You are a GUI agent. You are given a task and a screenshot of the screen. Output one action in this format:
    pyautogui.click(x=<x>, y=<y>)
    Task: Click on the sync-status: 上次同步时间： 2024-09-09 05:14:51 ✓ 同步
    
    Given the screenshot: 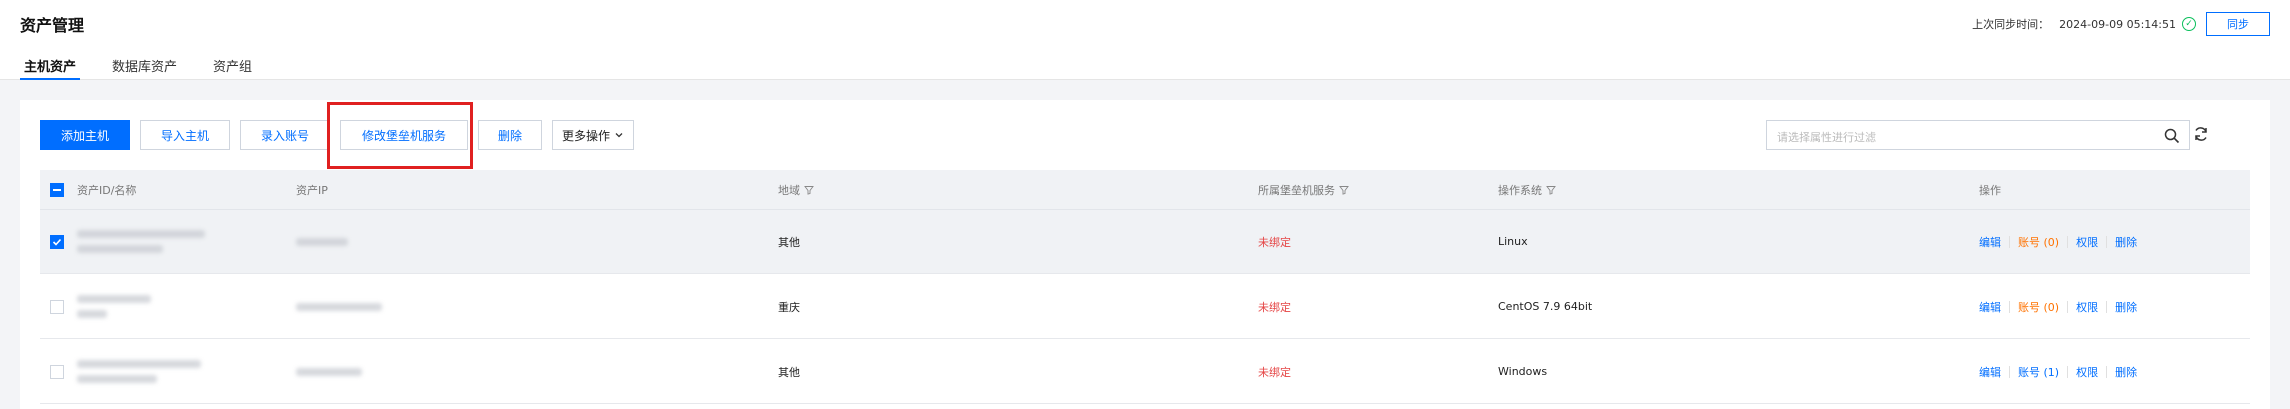 What is the action you would take?
    pyautogui.click(x=2121, y=24)
    